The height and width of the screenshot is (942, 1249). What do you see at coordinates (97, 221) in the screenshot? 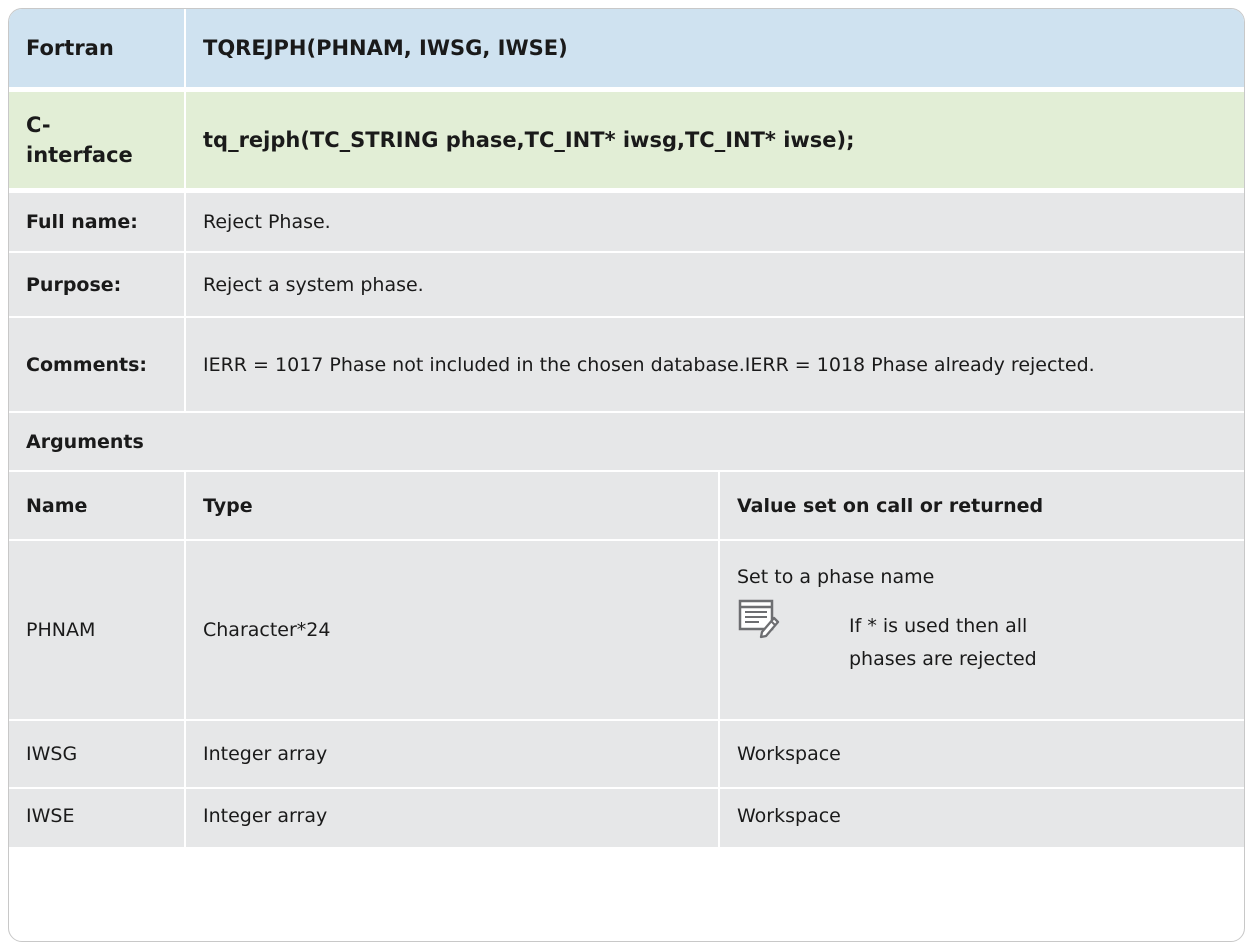
I see `full-name-label: Full name:` at bounding box center [97, 221].